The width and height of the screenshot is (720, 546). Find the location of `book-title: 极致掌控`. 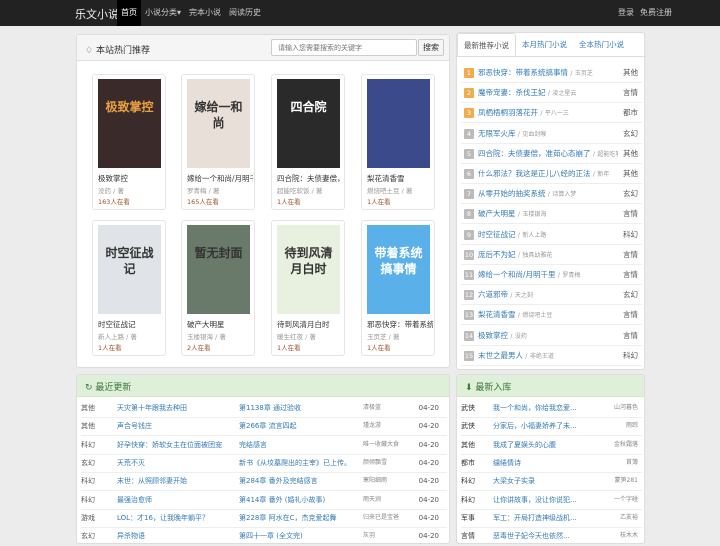

book-title: 极致掌控 is located at coordinates (131, 178).